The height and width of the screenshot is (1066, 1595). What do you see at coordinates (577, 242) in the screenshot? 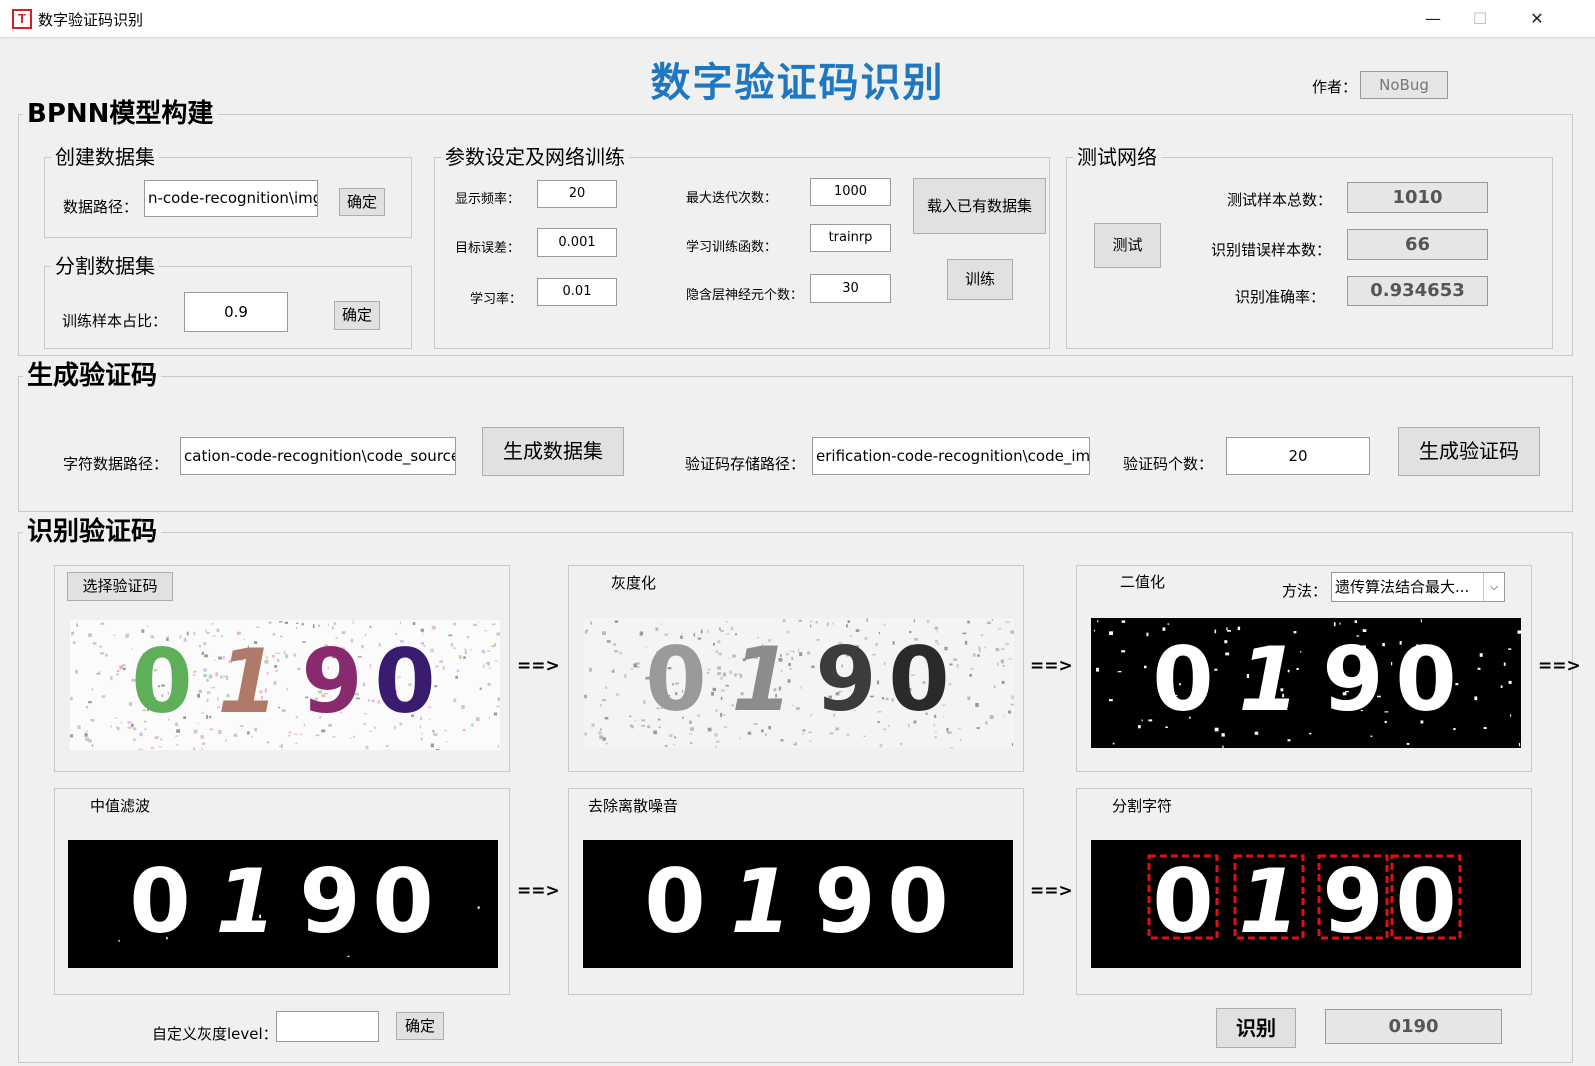
I see `goal-field: 0.001` at bounding box center [577, 242].